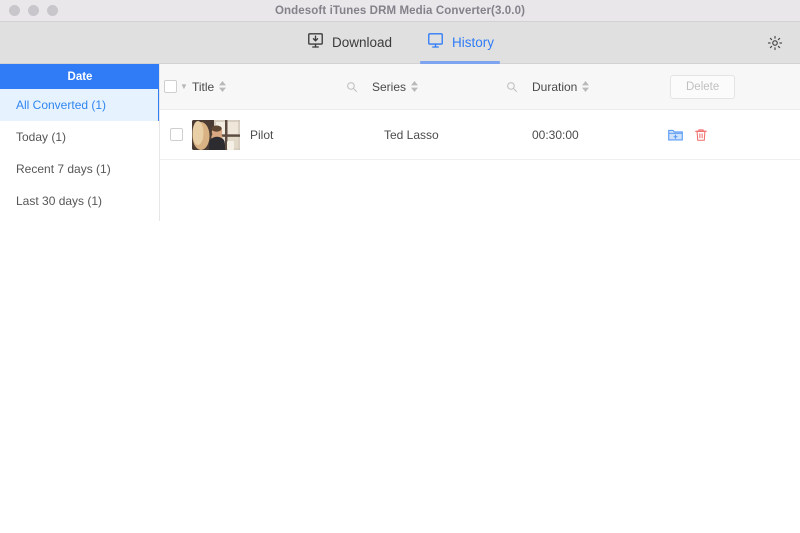 This screenshot has width=800, height=533. What do you see at coordinates (703, 86) in the screenshot?
I see `delete-button: Delete` at bounding box center [703, 86].